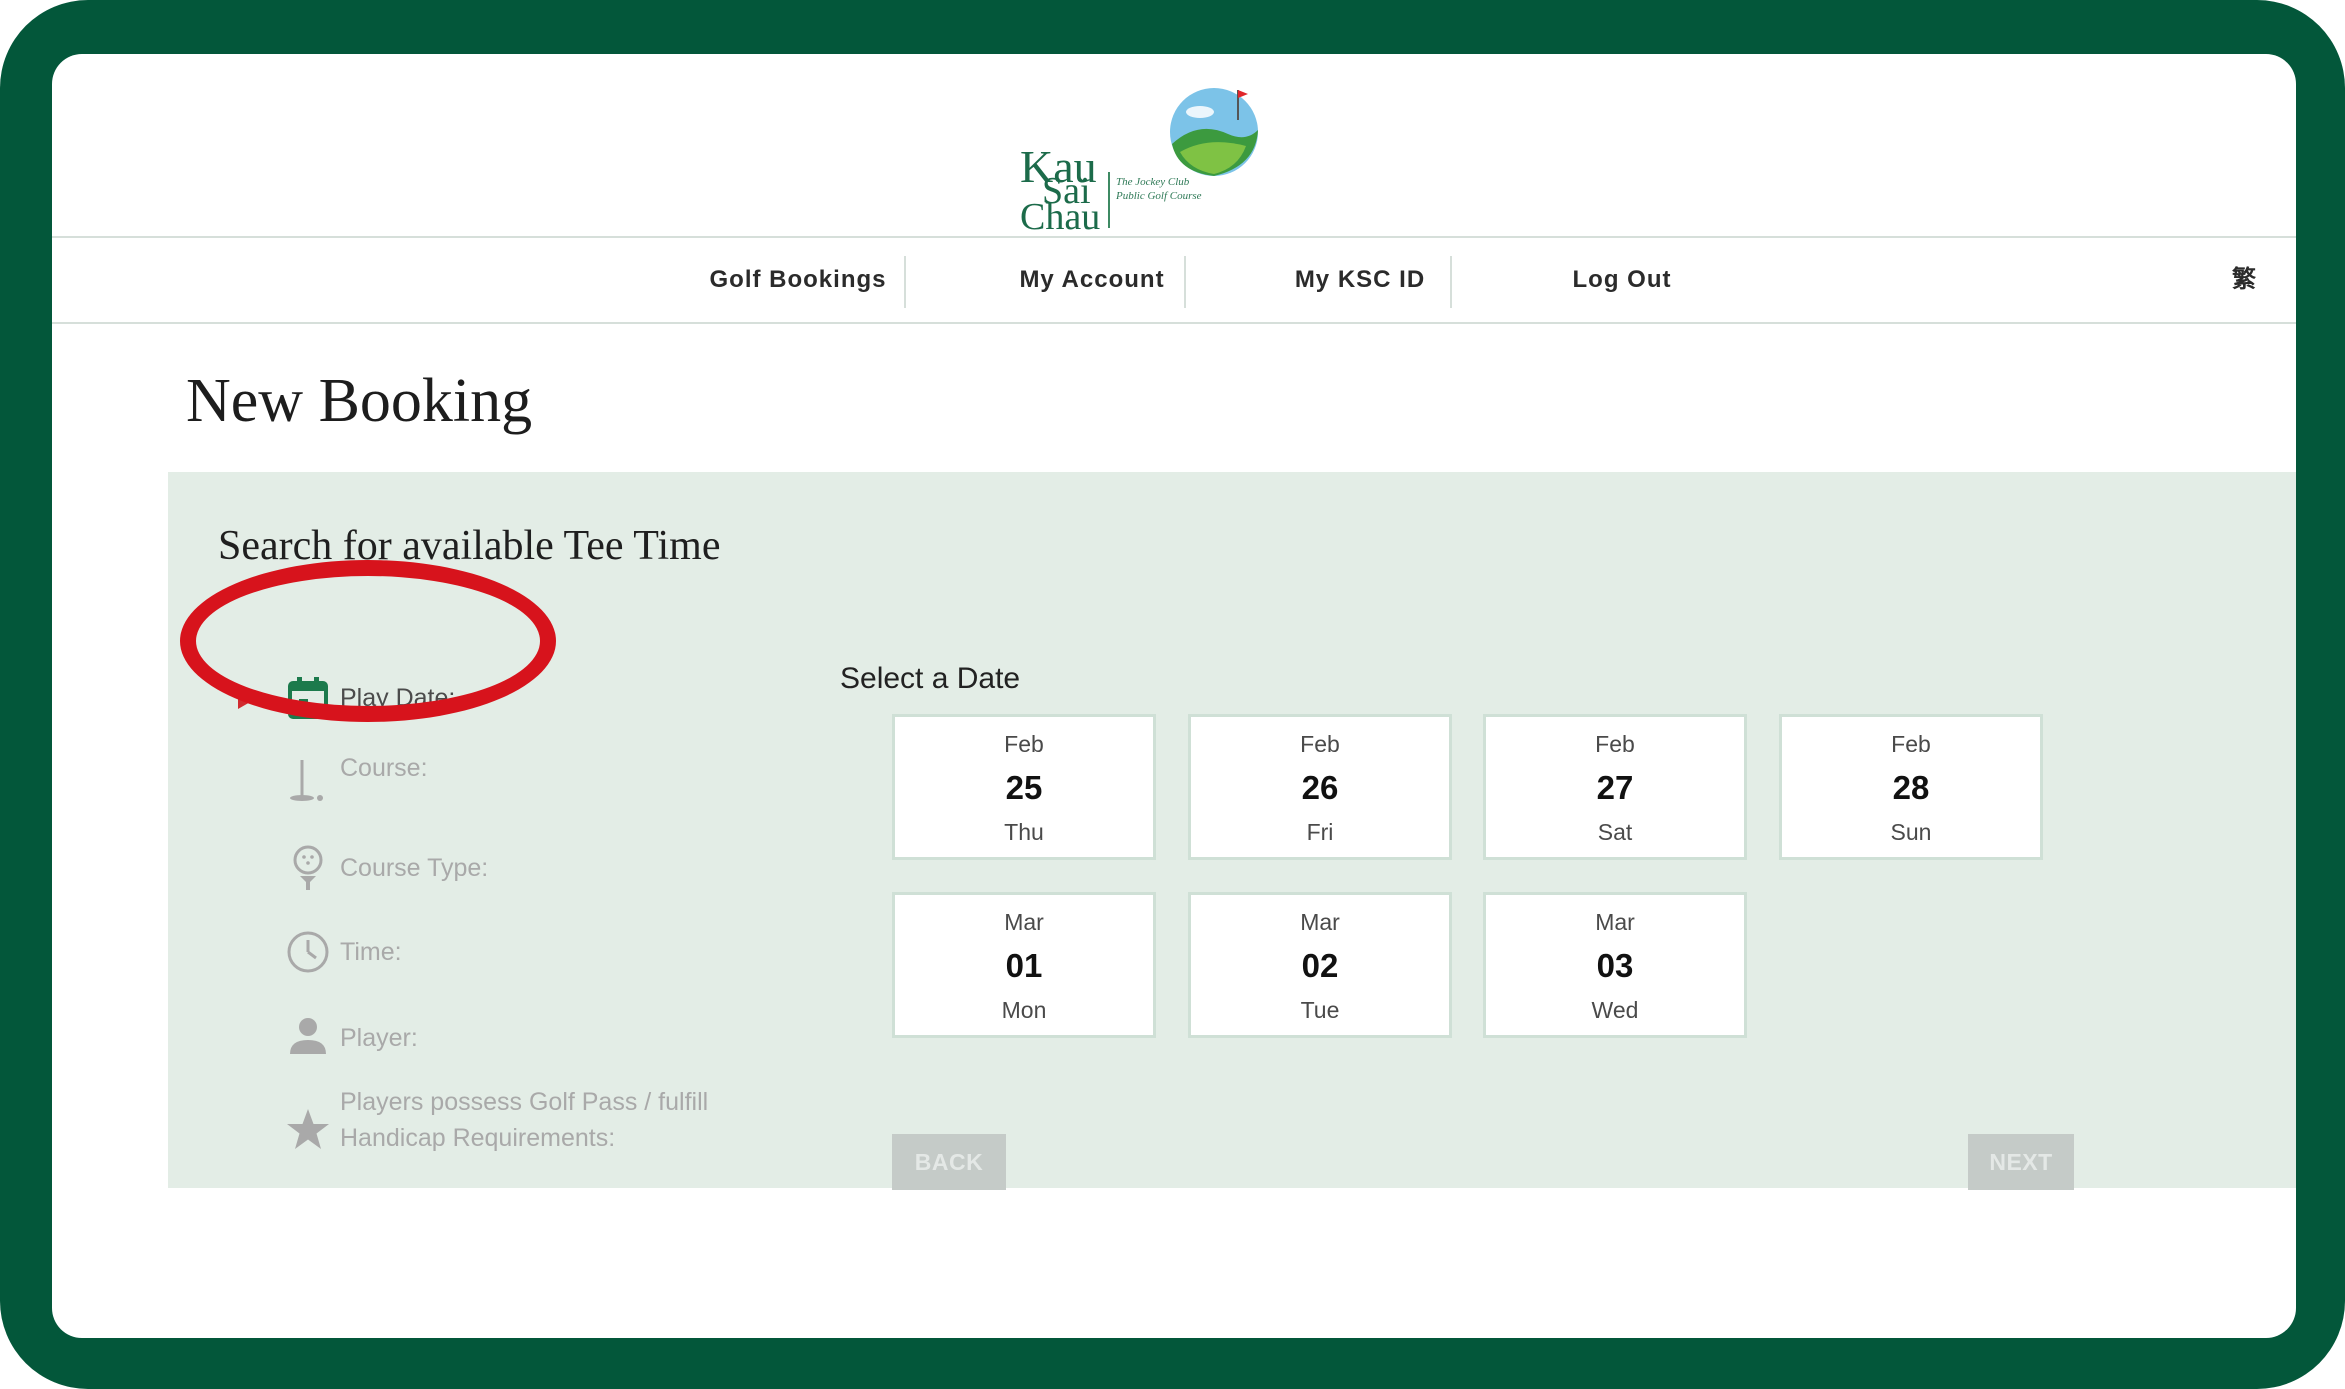  I want to click on date-option: Feb 27 Sat, so click(1615, 787).